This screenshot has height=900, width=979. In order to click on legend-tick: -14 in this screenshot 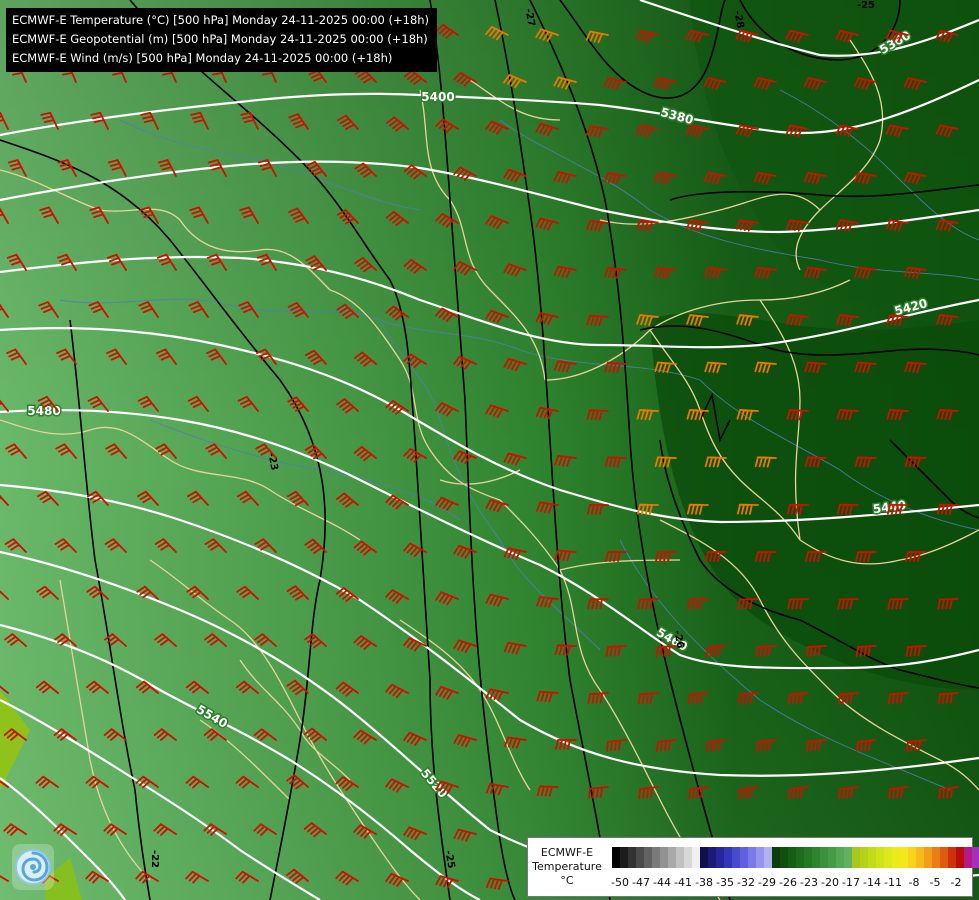, I will do `click(872, 882)`.